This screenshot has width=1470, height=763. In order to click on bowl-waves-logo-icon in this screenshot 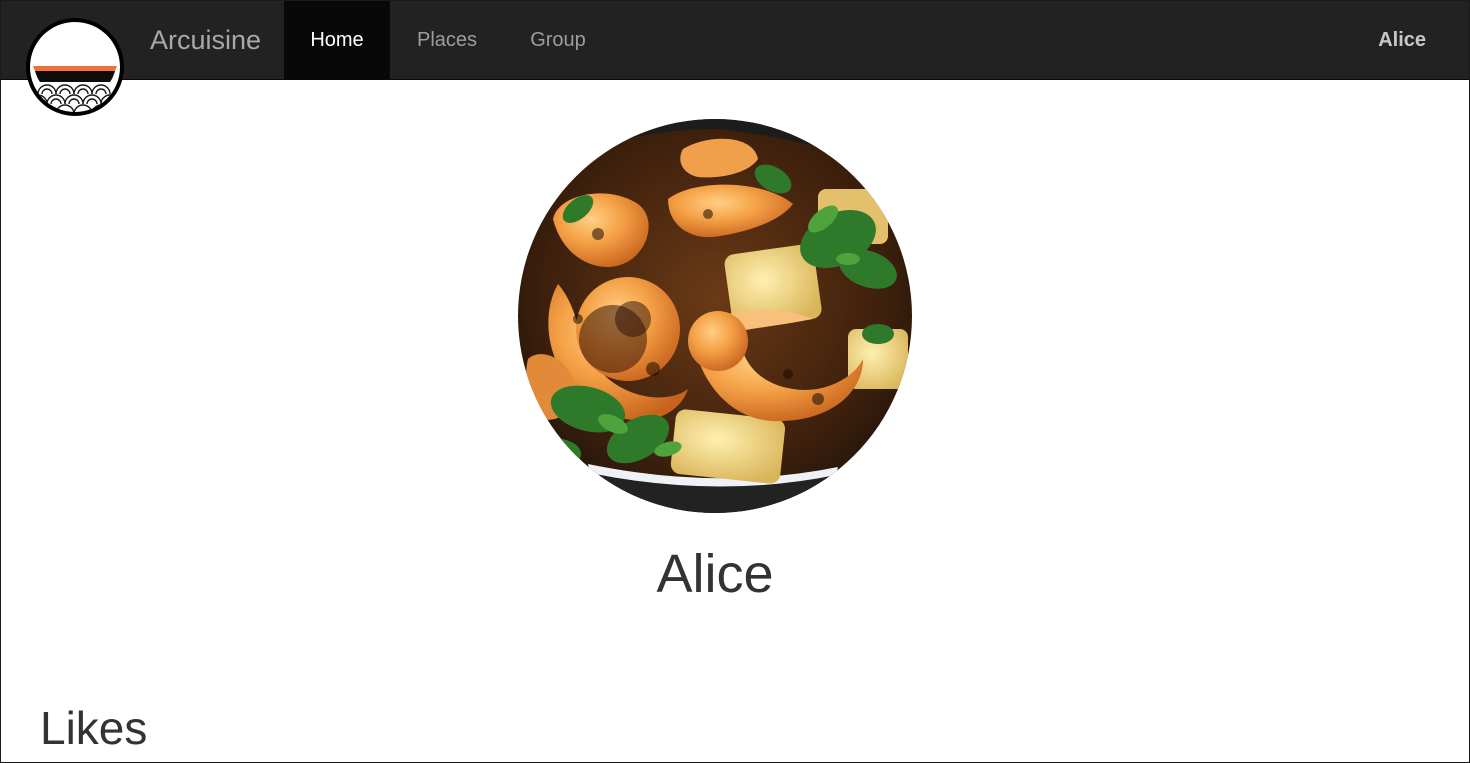, I will do `click(75, 67)`.